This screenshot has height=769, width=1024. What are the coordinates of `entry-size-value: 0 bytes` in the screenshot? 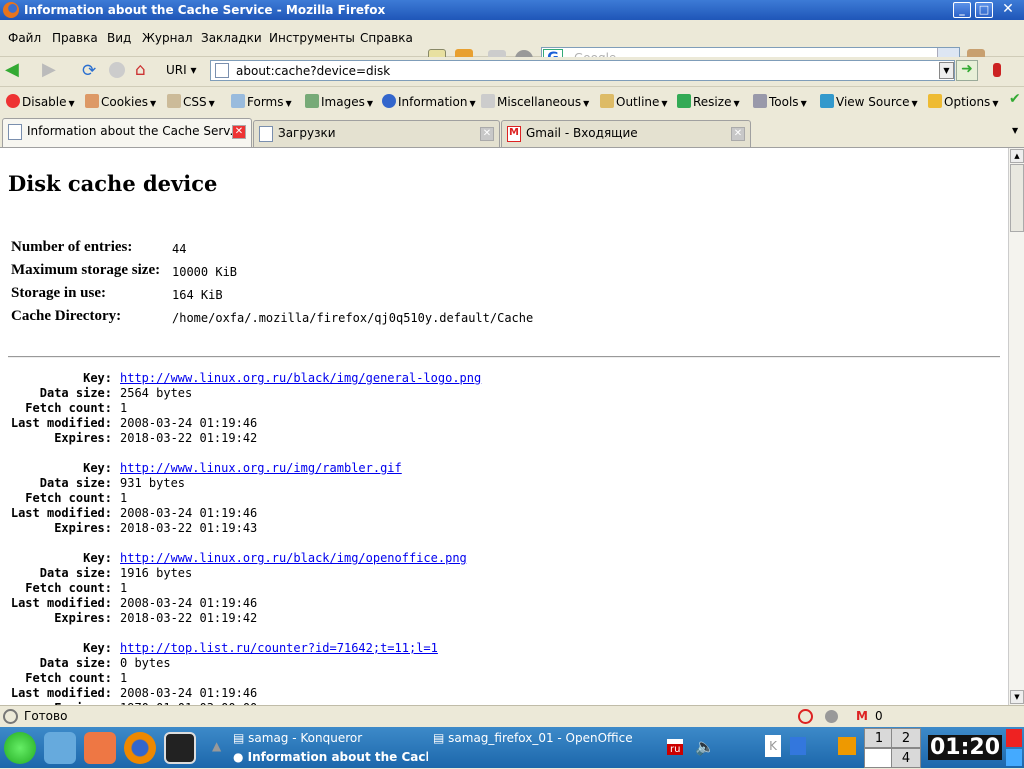 It's located at (145, 663).